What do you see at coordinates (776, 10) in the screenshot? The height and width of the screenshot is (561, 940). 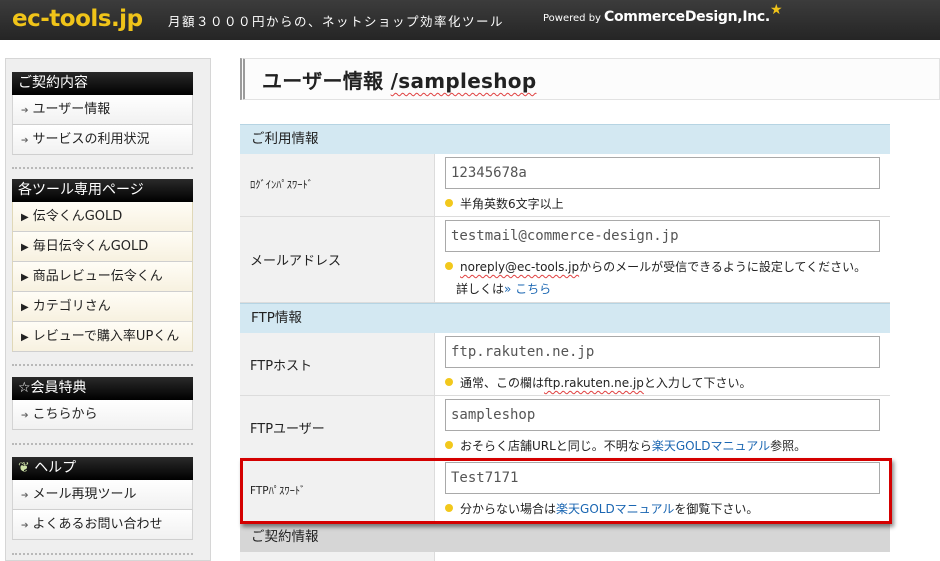 I see `star-icon: ★` at bounding box center [776, 10].